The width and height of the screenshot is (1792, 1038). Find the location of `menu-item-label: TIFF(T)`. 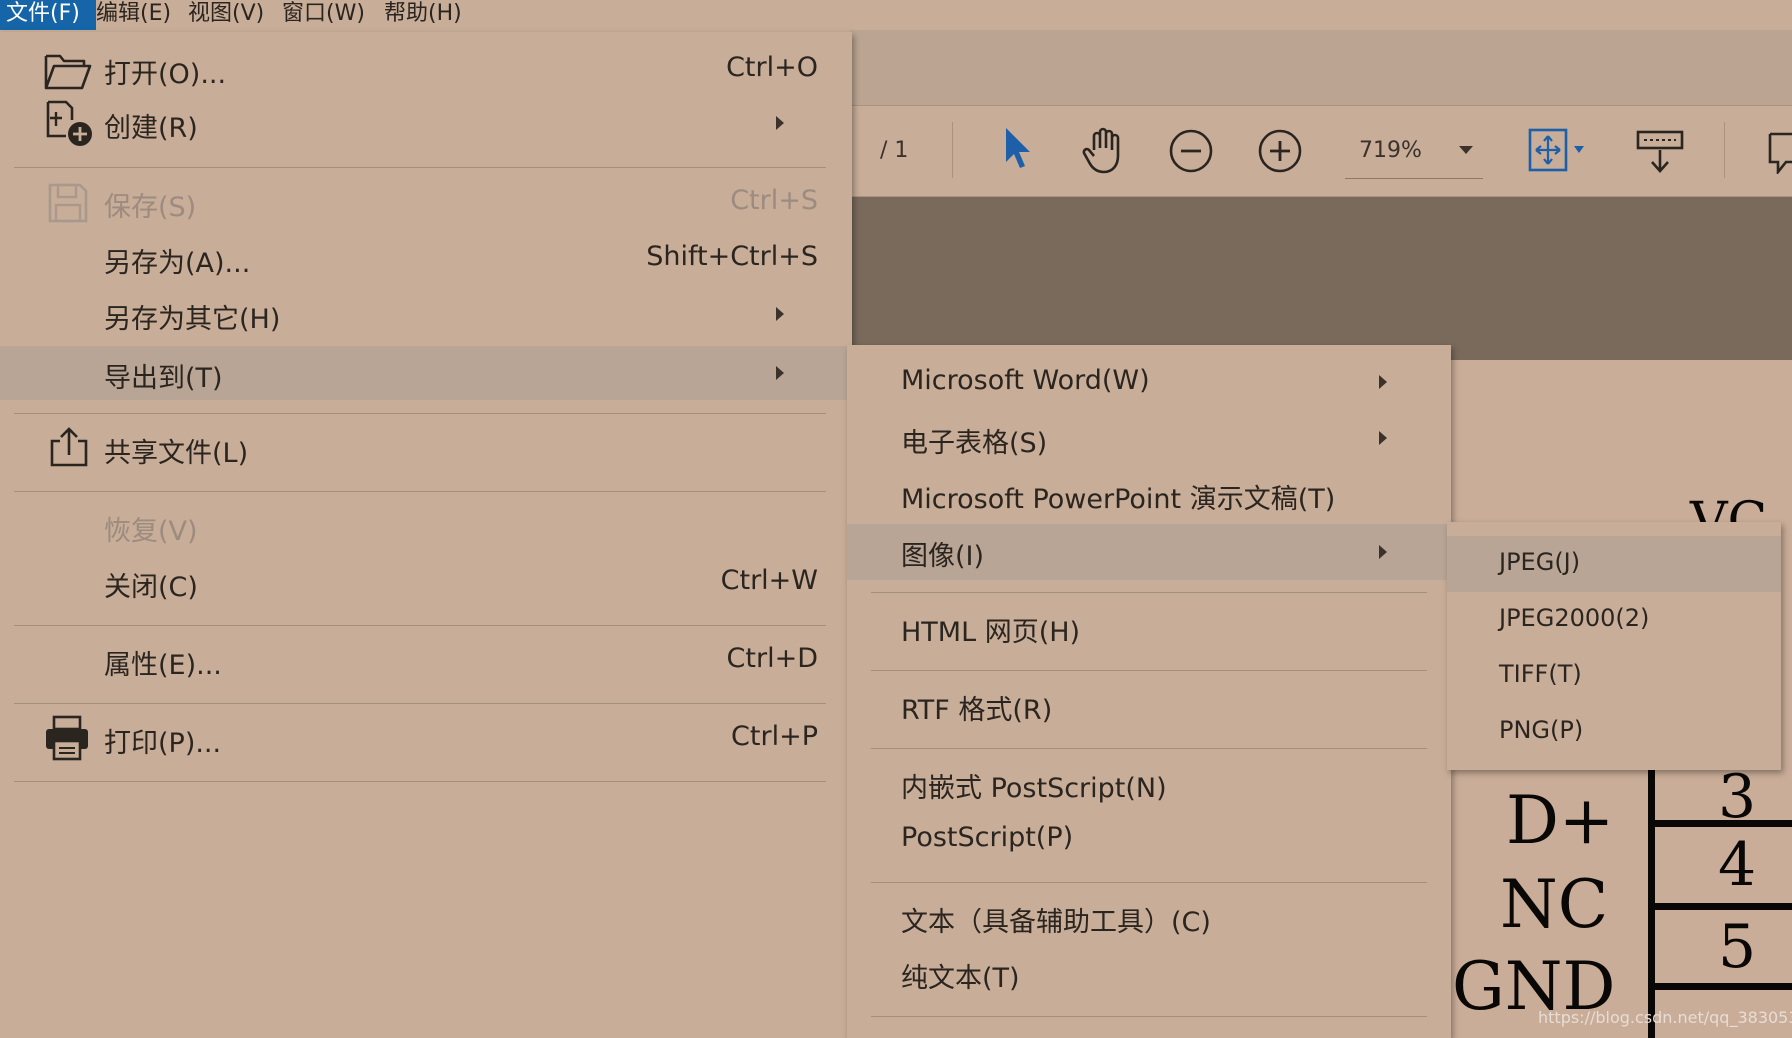

menu-item-label: TIFF(T) is located at coordinates (1540, 674).